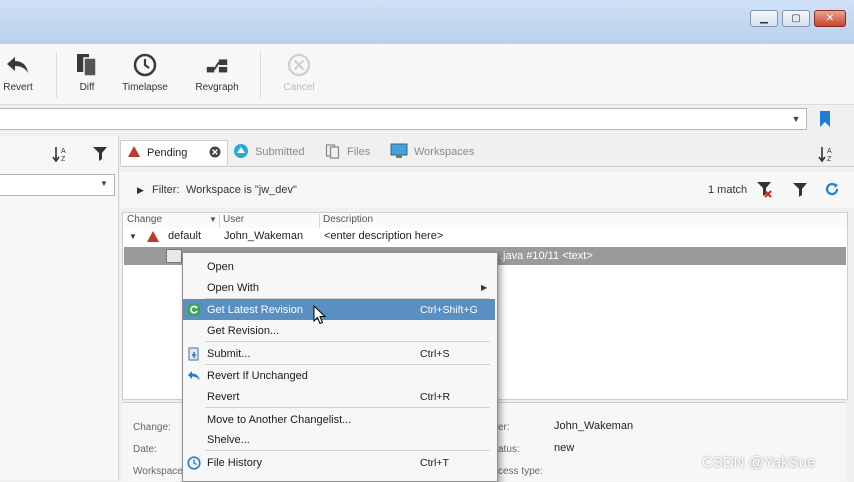 The height and width of the screenshot is (482, 854). I want to click on clear-filter-icon, so click(765, 191).